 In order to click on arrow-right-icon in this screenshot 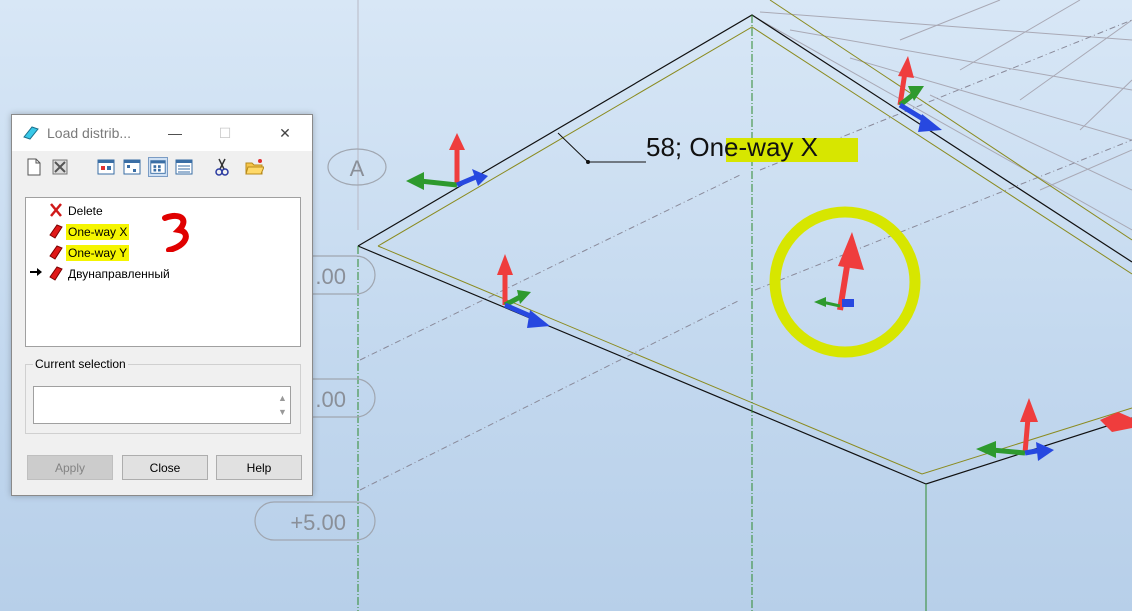, I will do `click(36, 272)`.